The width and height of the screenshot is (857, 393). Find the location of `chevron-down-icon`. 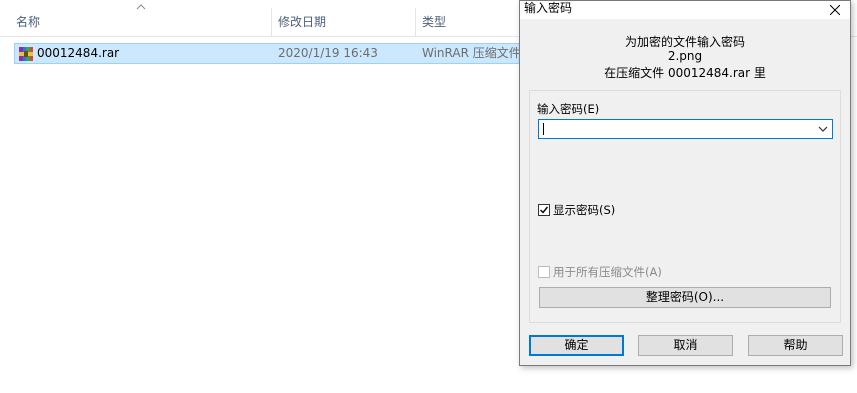

chevron-down-icon is located at coordinates (823, 129).